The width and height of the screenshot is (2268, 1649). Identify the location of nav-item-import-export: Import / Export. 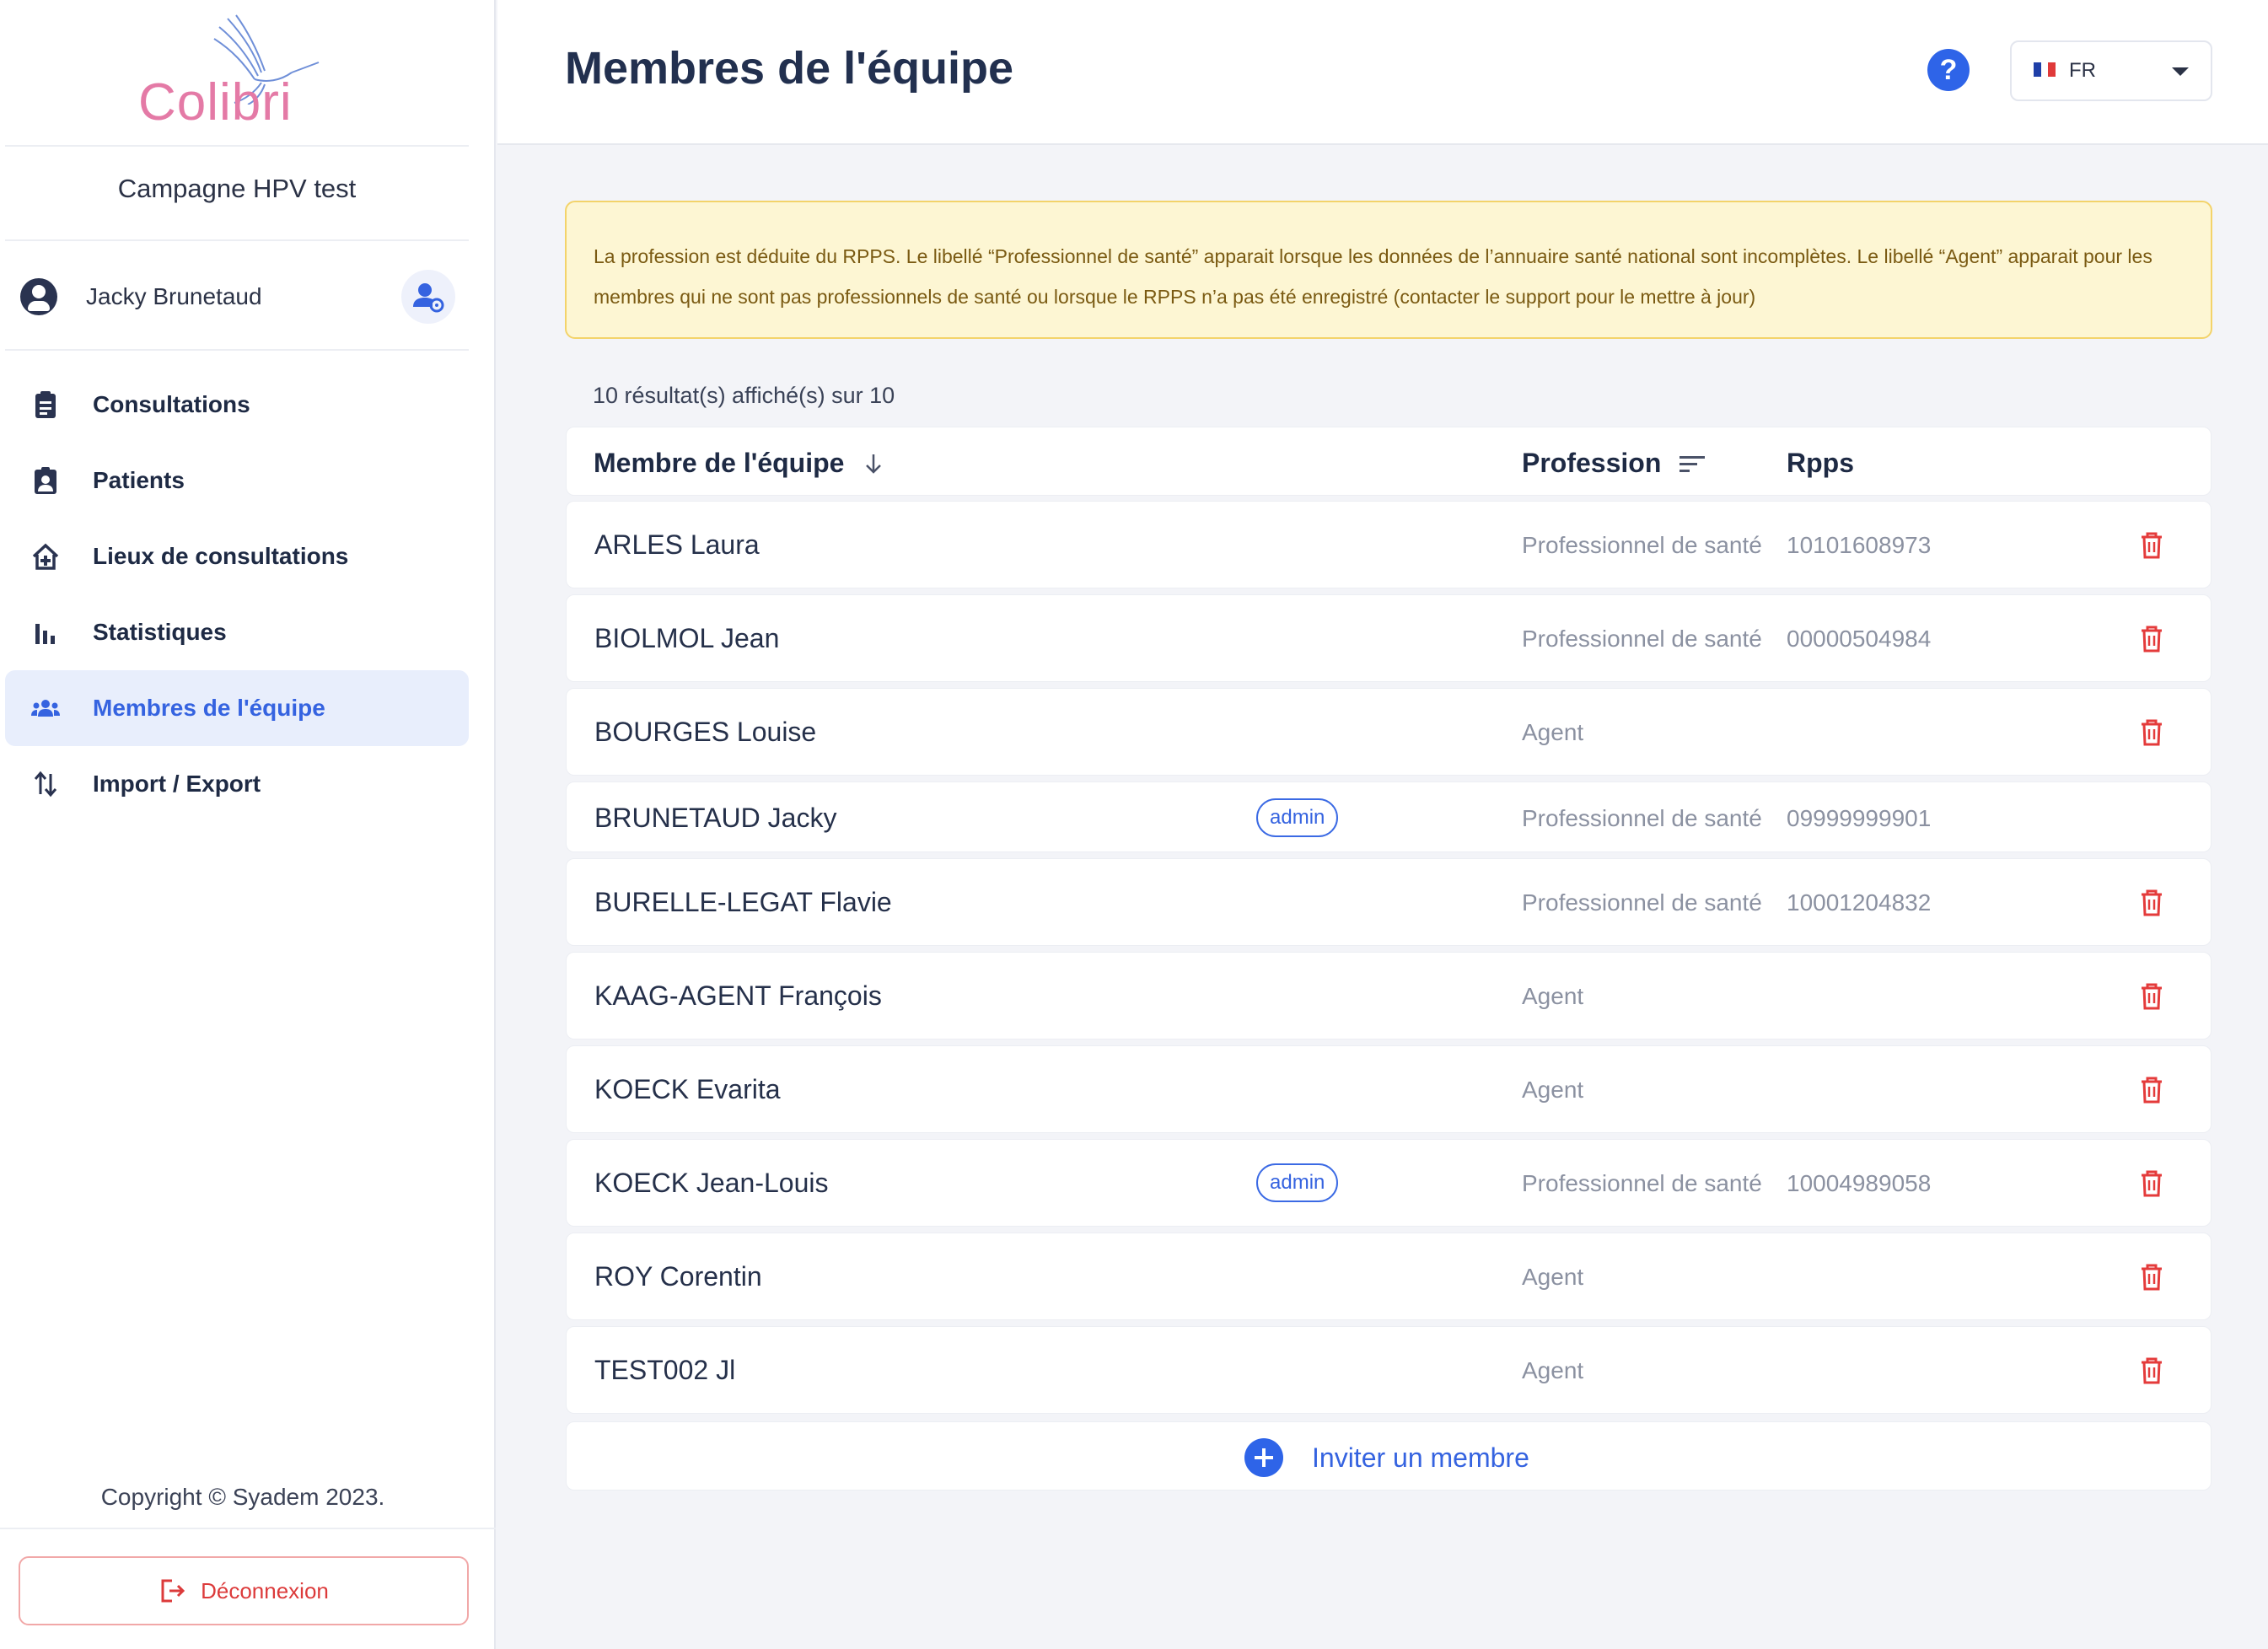
(237, 784).